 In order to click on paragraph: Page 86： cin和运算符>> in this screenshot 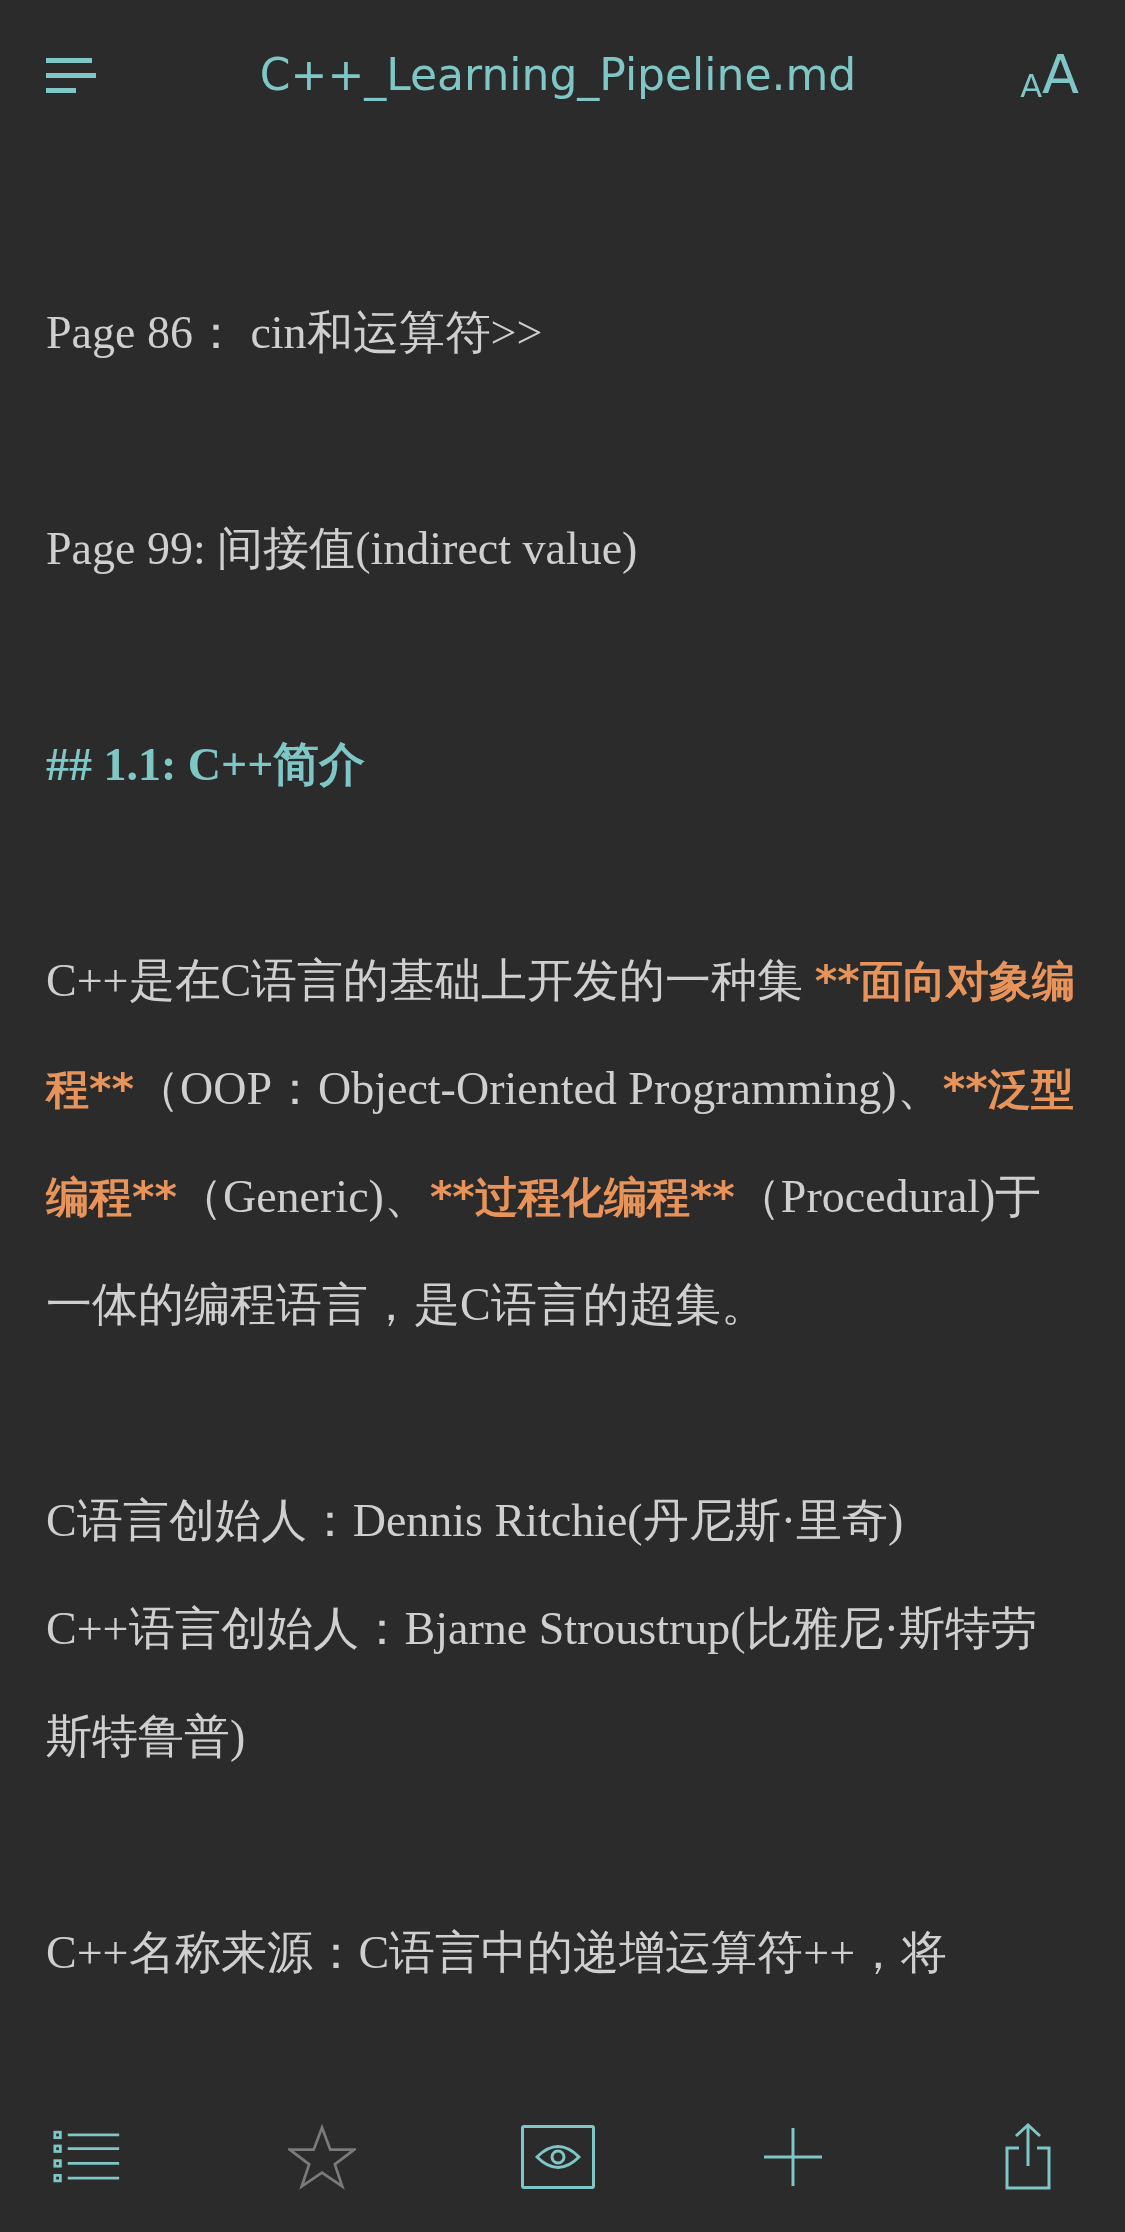, I will do `click(295, 333)`.